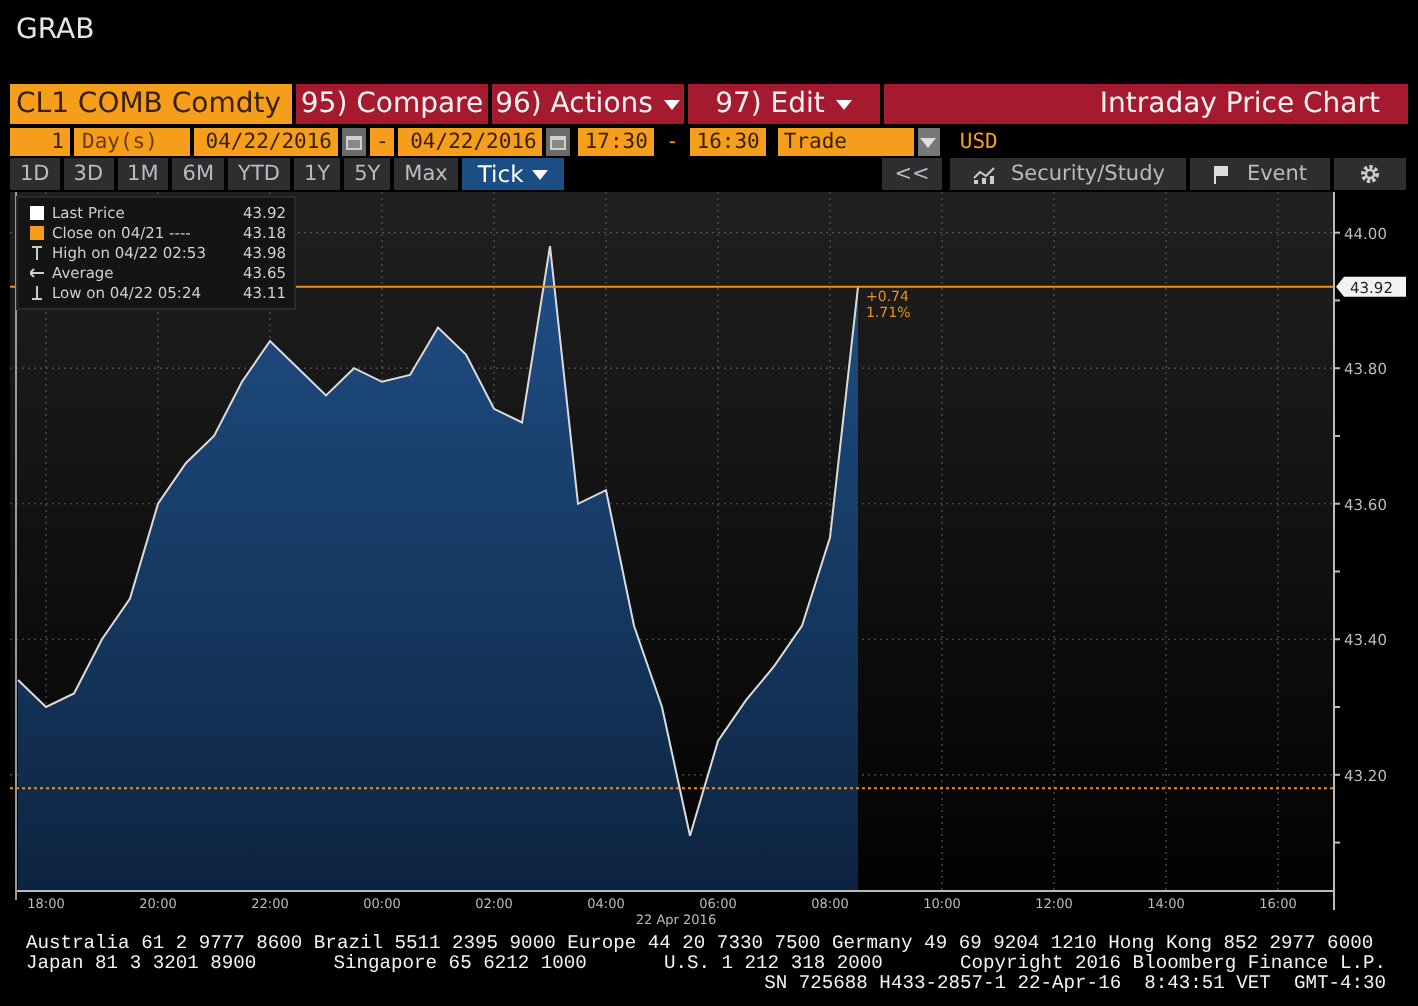 This screenshot has height=1006, width=1418. I want to click on event-dropdown: Trade, so click(845, 142).